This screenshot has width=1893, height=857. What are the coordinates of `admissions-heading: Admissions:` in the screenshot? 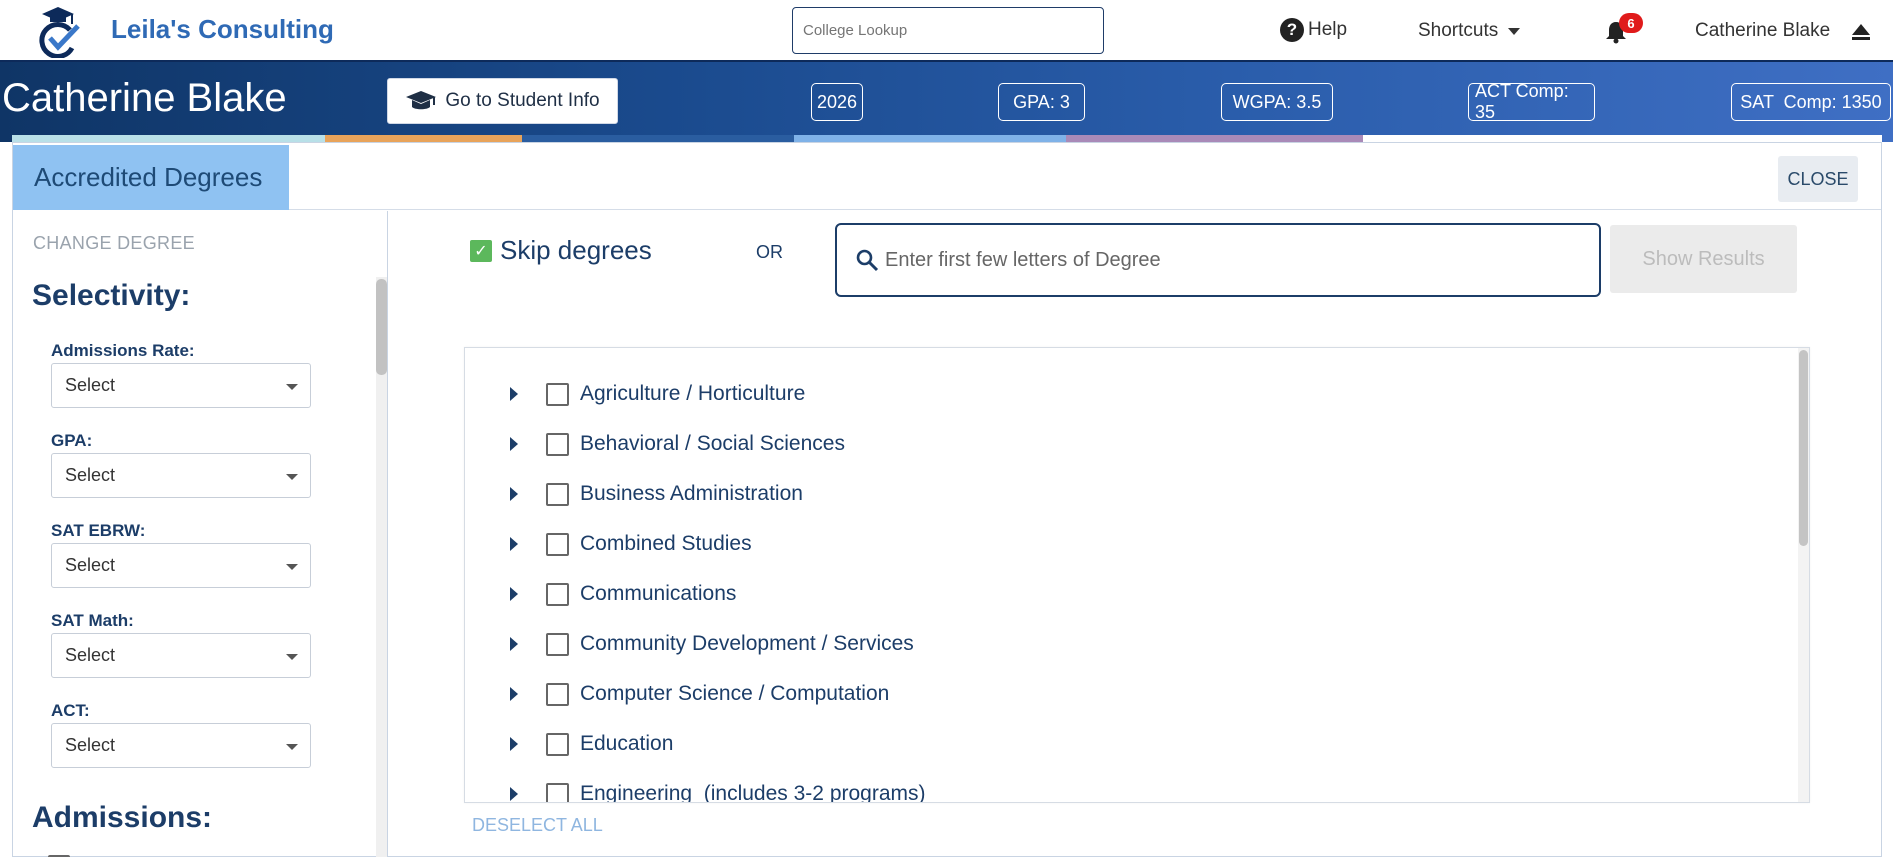 It's located at (122, 817).